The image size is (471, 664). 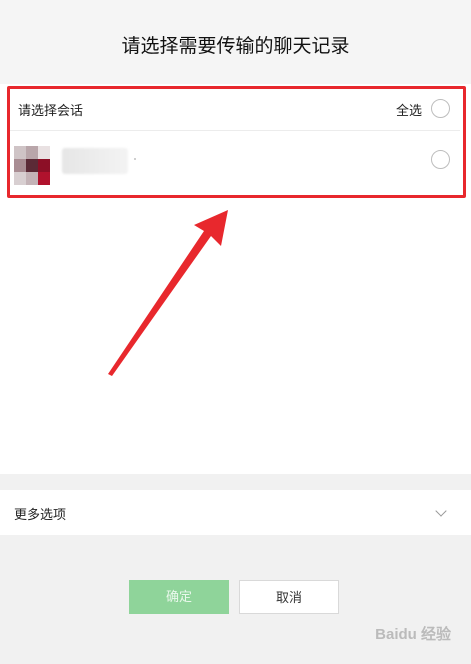 I want to click on confirm-button: 确定, so click(x=179, y=597).